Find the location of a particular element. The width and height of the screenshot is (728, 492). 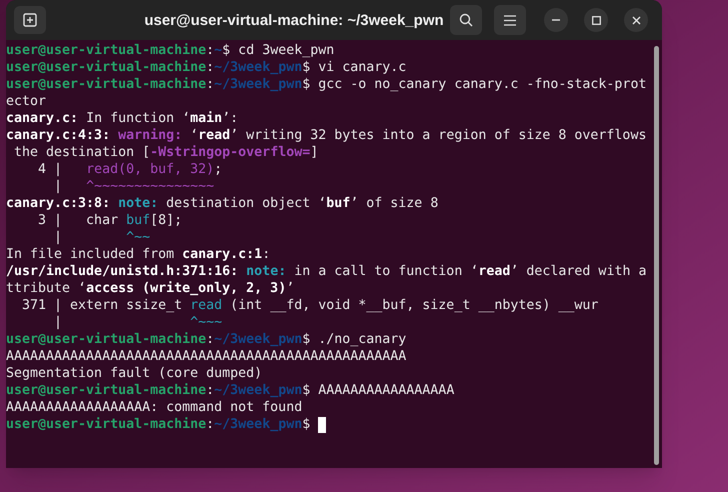

terminal-line: 4 | read(0, buf, 32); is located at coordinates (129, 169).